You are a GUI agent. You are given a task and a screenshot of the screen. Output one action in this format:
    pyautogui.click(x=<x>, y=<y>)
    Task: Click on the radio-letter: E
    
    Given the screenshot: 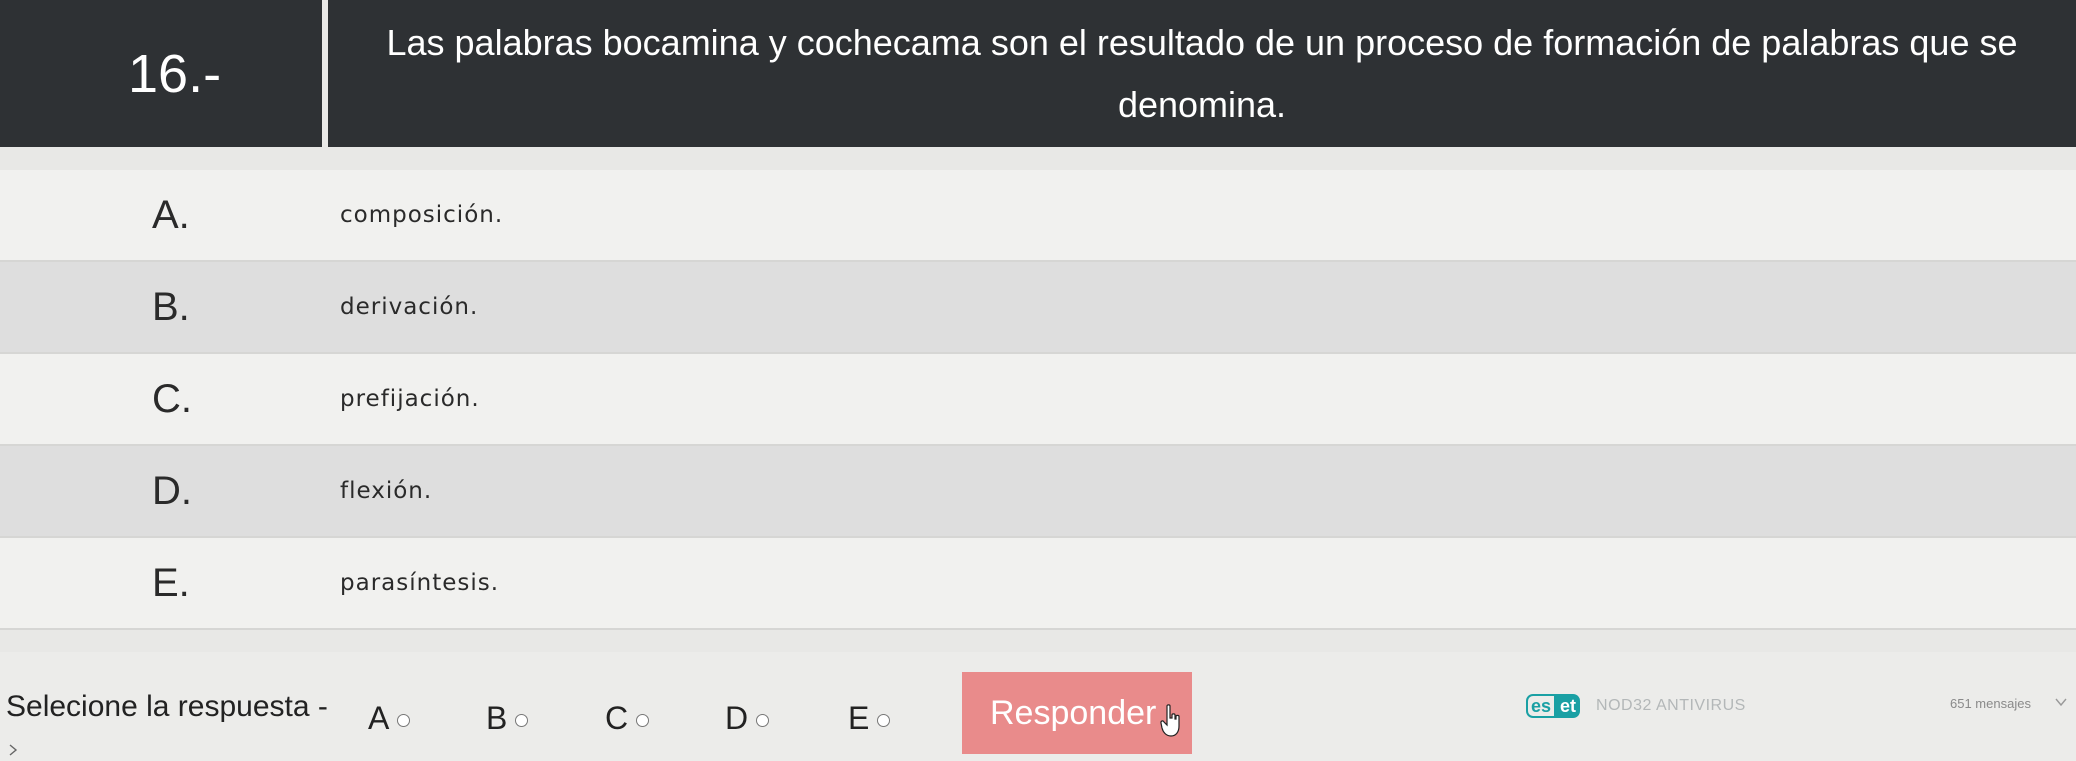 What is the action you would take?
    pyautogui.click(x=859, y=718)
    